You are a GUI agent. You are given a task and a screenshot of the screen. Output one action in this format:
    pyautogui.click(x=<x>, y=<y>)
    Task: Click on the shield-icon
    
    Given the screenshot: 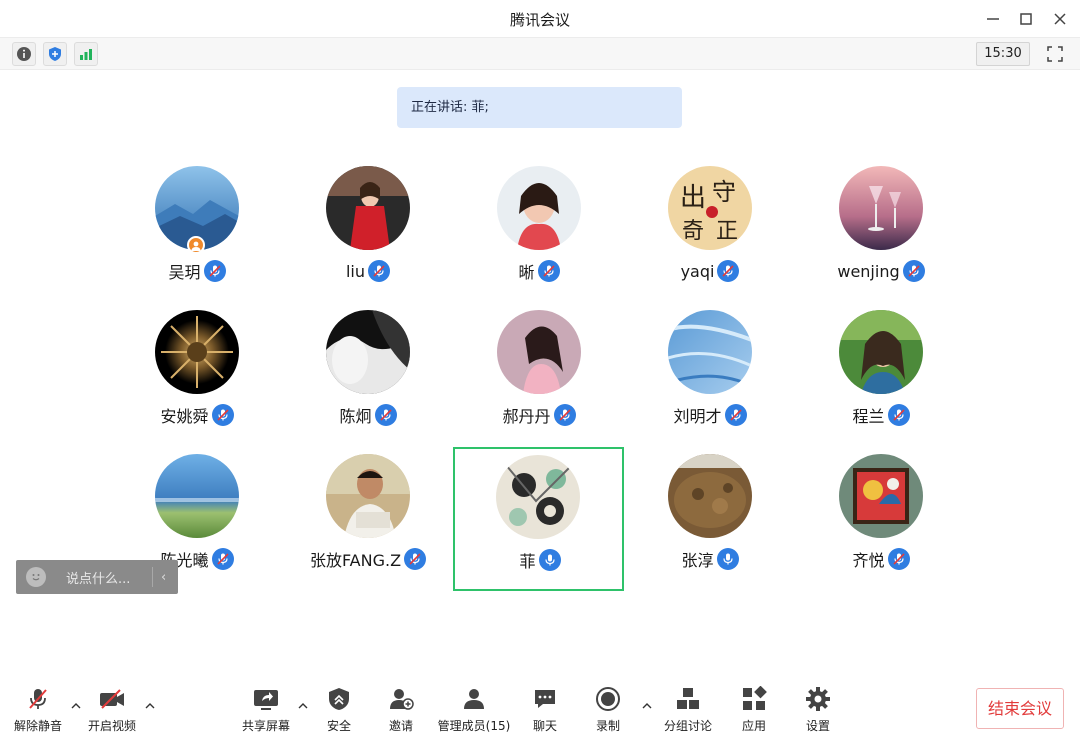 What is the action you would take?
    pyautogui.click(x=55, y=54)
    